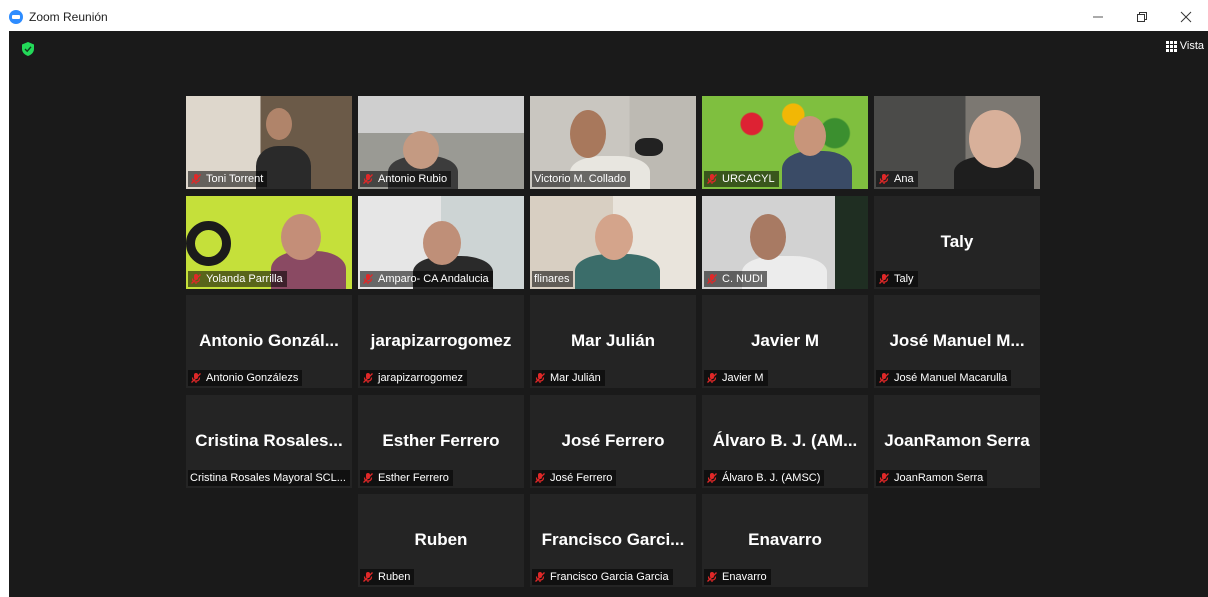  Describe the element at coordinates (269, 142) in the screenshot. I see `participant-tile: Toni Torrent` at that location.